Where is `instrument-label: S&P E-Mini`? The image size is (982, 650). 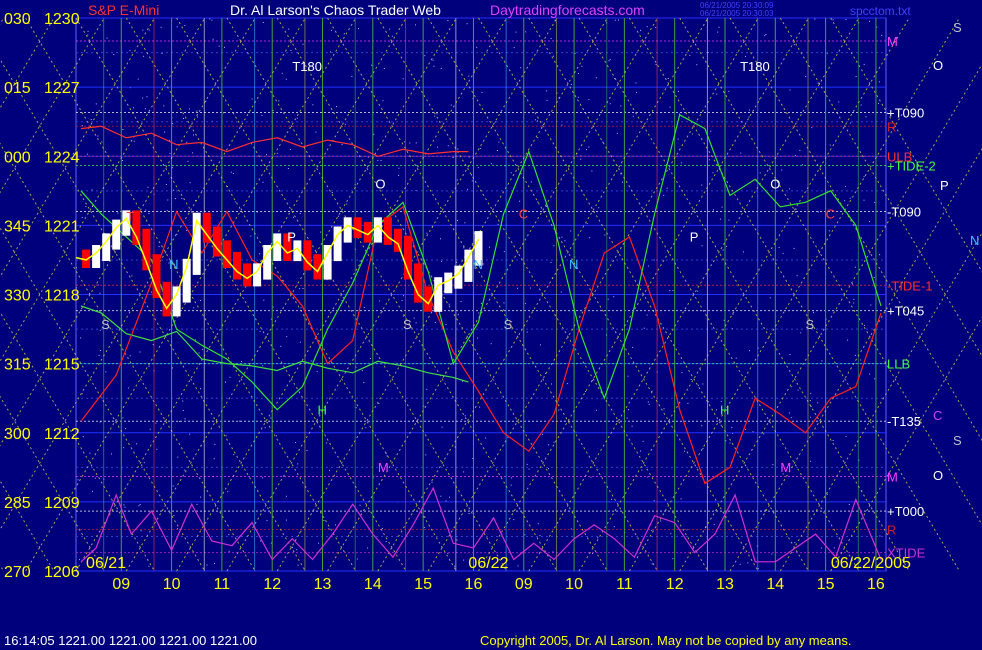
instrument-label: S&P E-Mini is located at coordinates (124, 10).